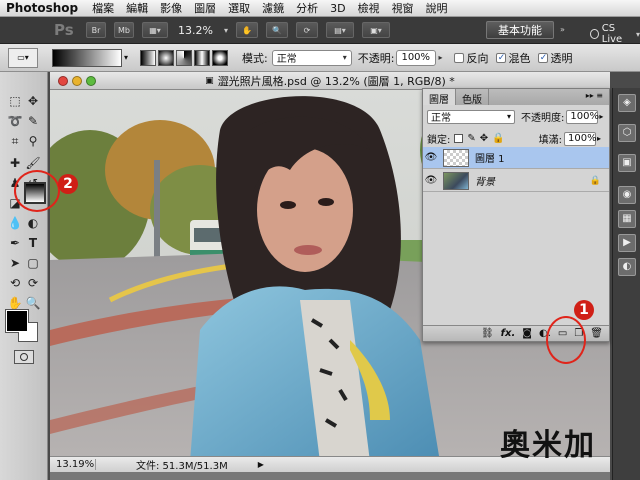 The width and height of the screenshot is (640, 480). What do you see at coordinates (277, 30) in the screenshot?
I see `zoom-tool-button: 🔍` at bounding box center [277, 30].